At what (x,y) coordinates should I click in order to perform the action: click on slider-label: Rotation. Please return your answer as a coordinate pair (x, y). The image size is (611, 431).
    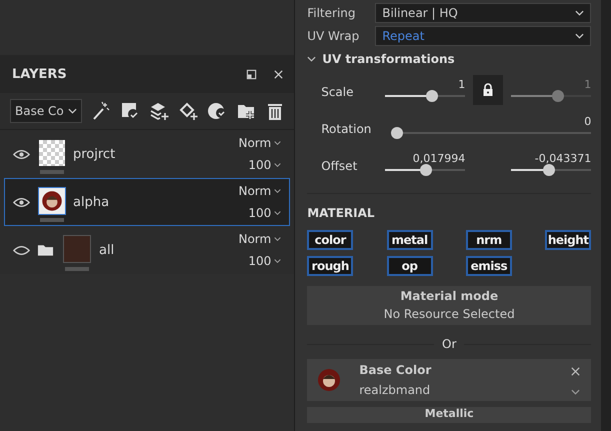
    Looking at the image, I should click on (346, 130).